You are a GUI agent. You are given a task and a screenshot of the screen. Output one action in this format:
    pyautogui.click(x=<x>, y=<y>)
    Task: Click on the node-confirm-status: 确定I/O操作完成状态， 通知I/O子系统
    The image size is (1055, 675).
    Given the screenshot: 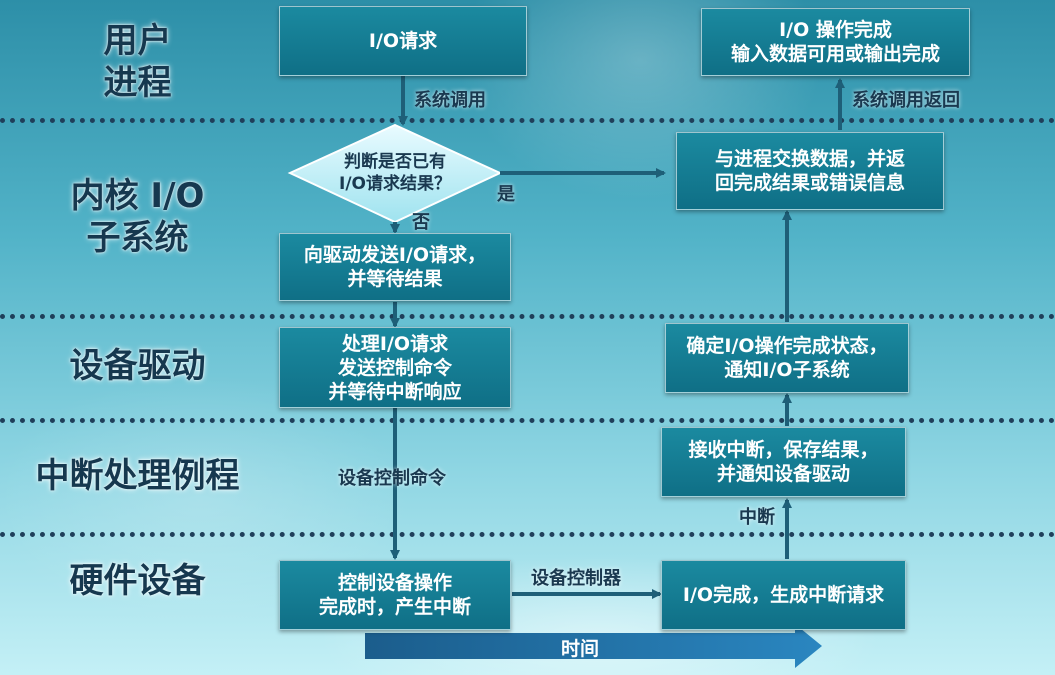 What is the action you would take?
    pyautogui.click(x=787, y=358)
    